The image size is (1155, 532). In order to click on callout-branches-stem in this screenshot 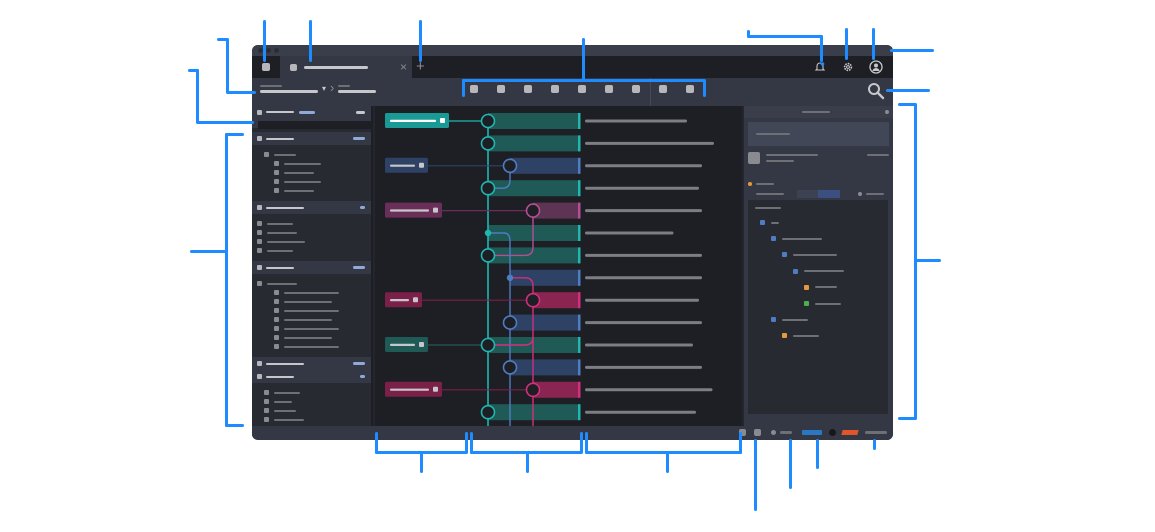, I will do `click(421, 463)`.